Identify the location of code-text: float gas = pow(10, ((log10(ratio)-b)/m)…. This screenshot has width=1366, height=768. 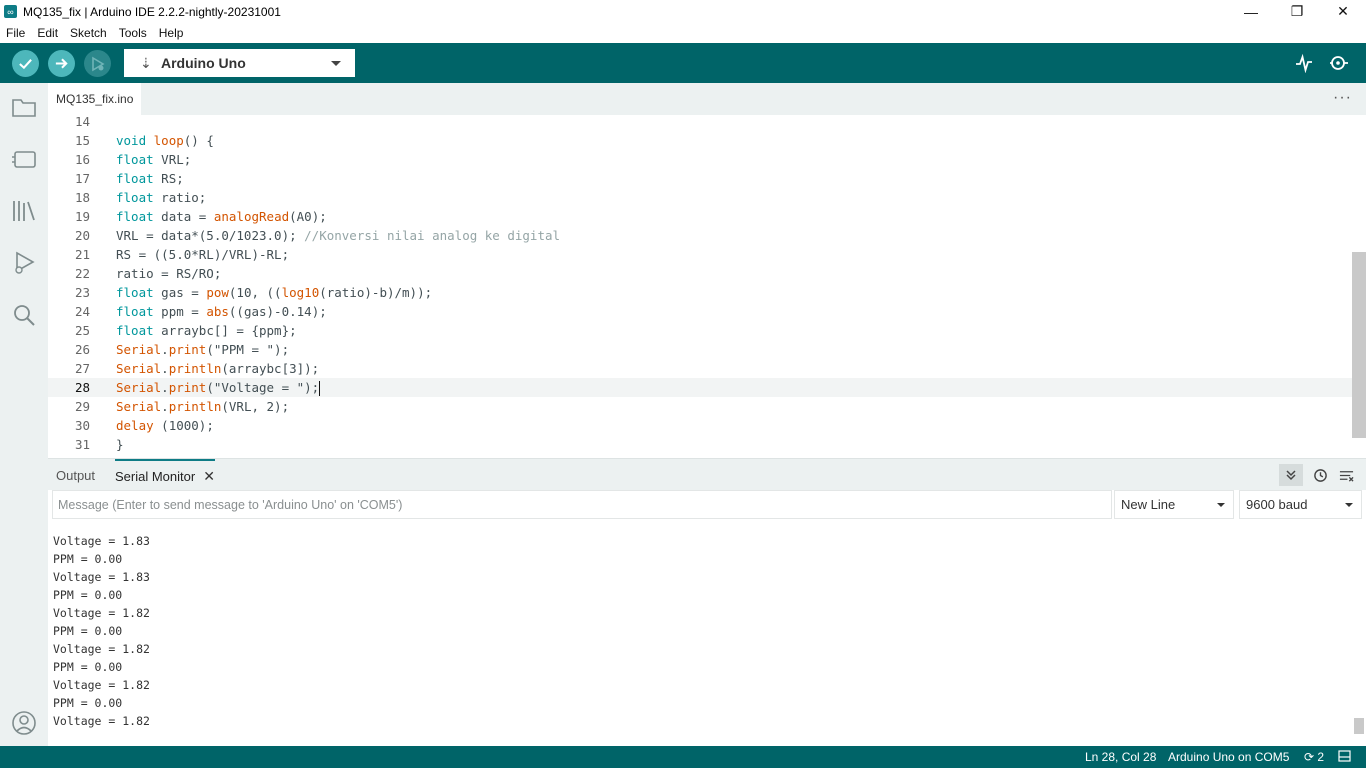
(274, 292).